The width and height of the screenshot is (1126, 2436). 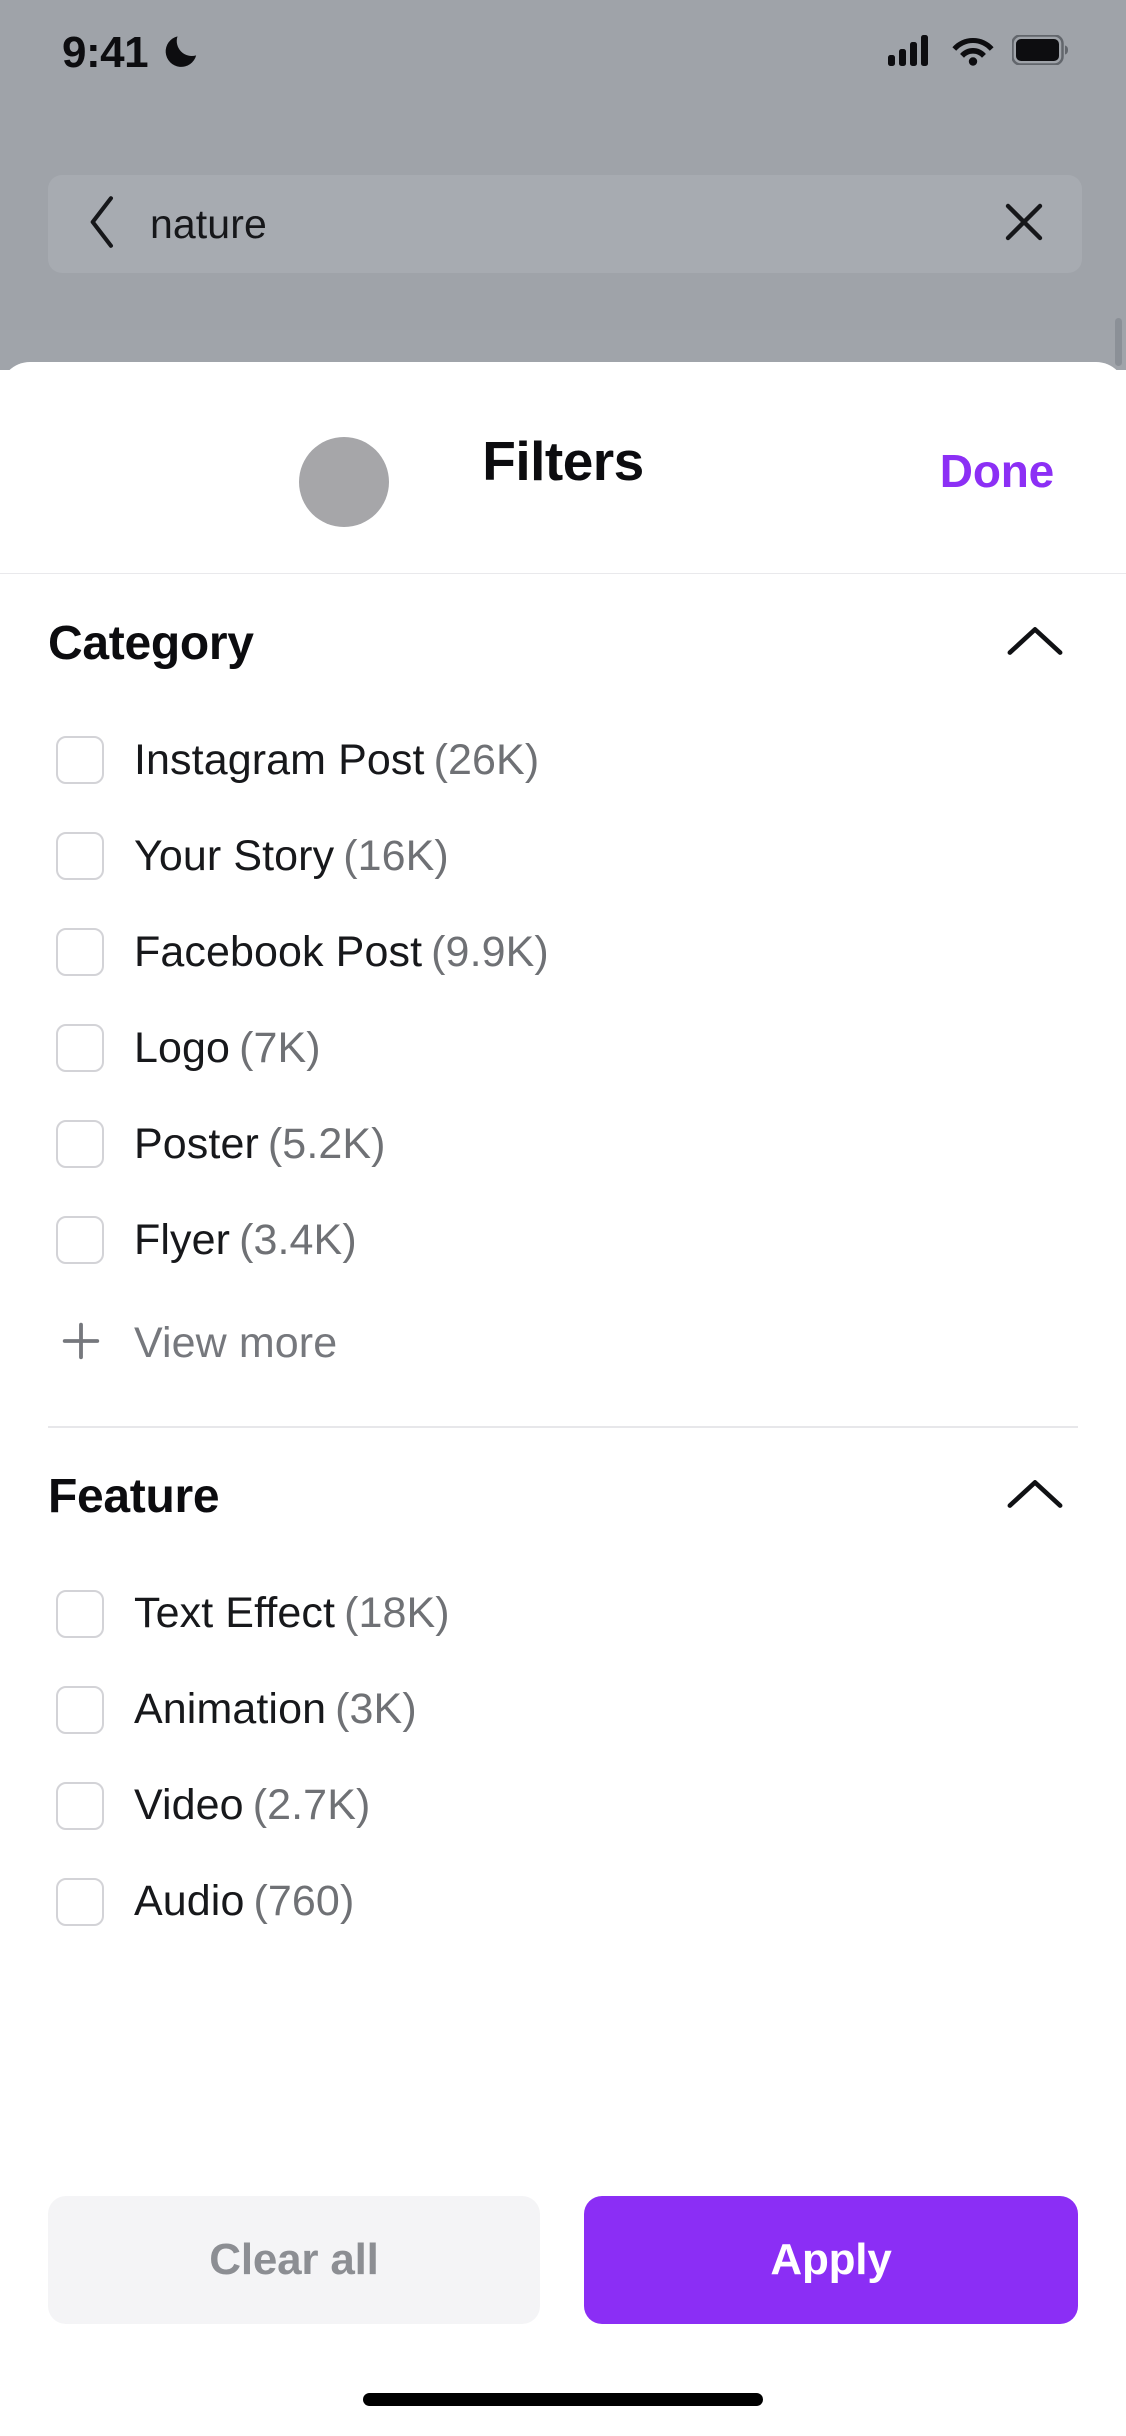 I want to click on list-item: Poster (5.2K), so click(x=563, y=1144).